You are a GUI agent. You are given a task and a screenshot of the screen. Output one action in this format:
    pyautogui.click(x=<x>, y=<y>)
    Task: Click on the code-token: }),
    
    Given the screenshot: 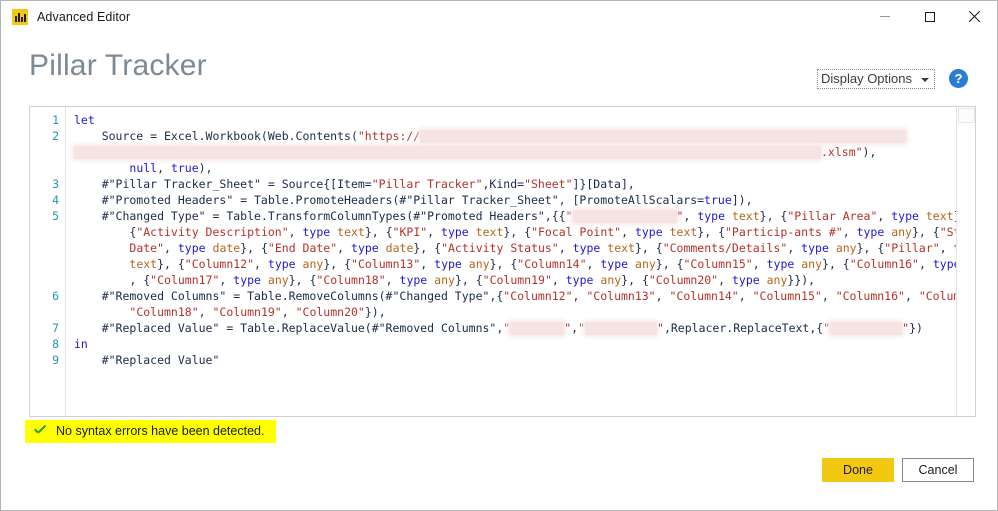 What is the action you would take?
    pyautogui.click(x=375, y=312)
    